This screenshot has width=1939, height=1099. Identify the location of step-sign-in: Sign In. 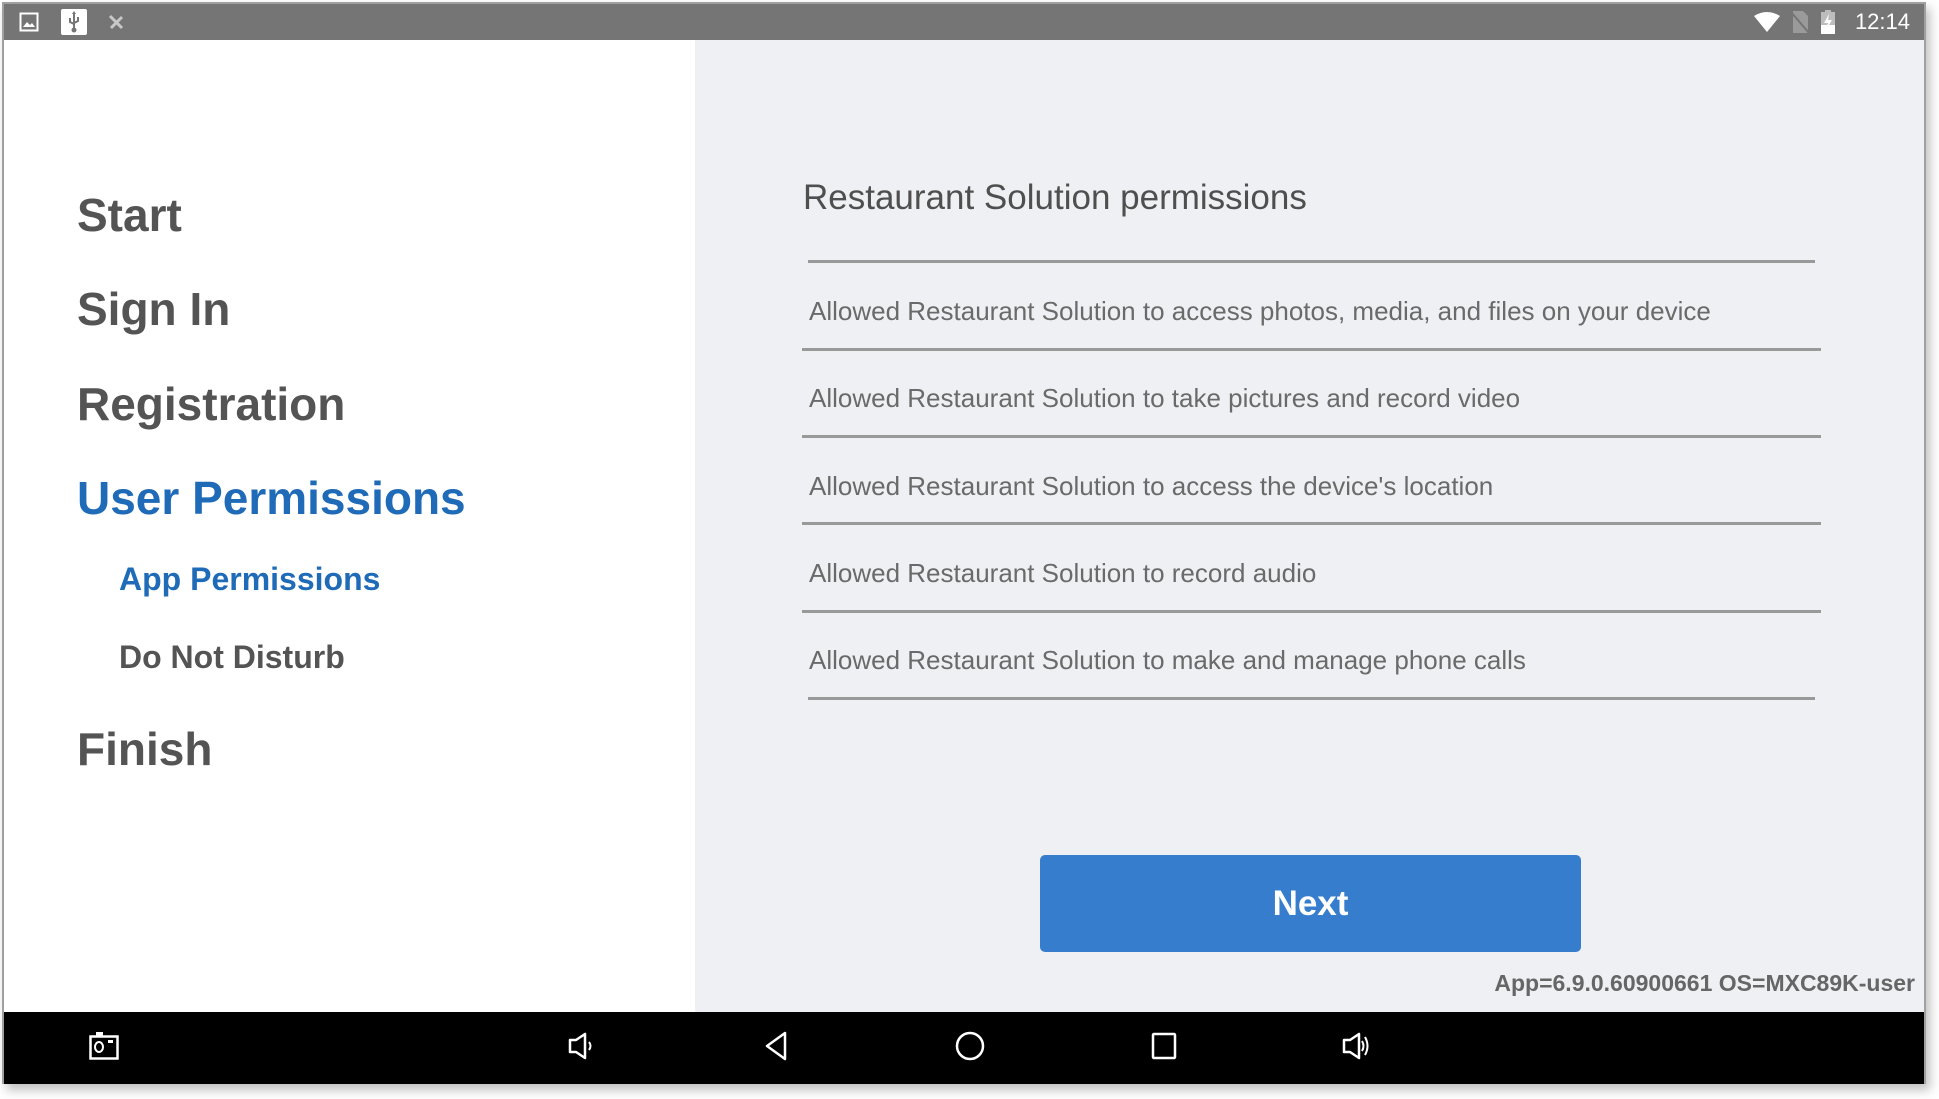
(153, 309).